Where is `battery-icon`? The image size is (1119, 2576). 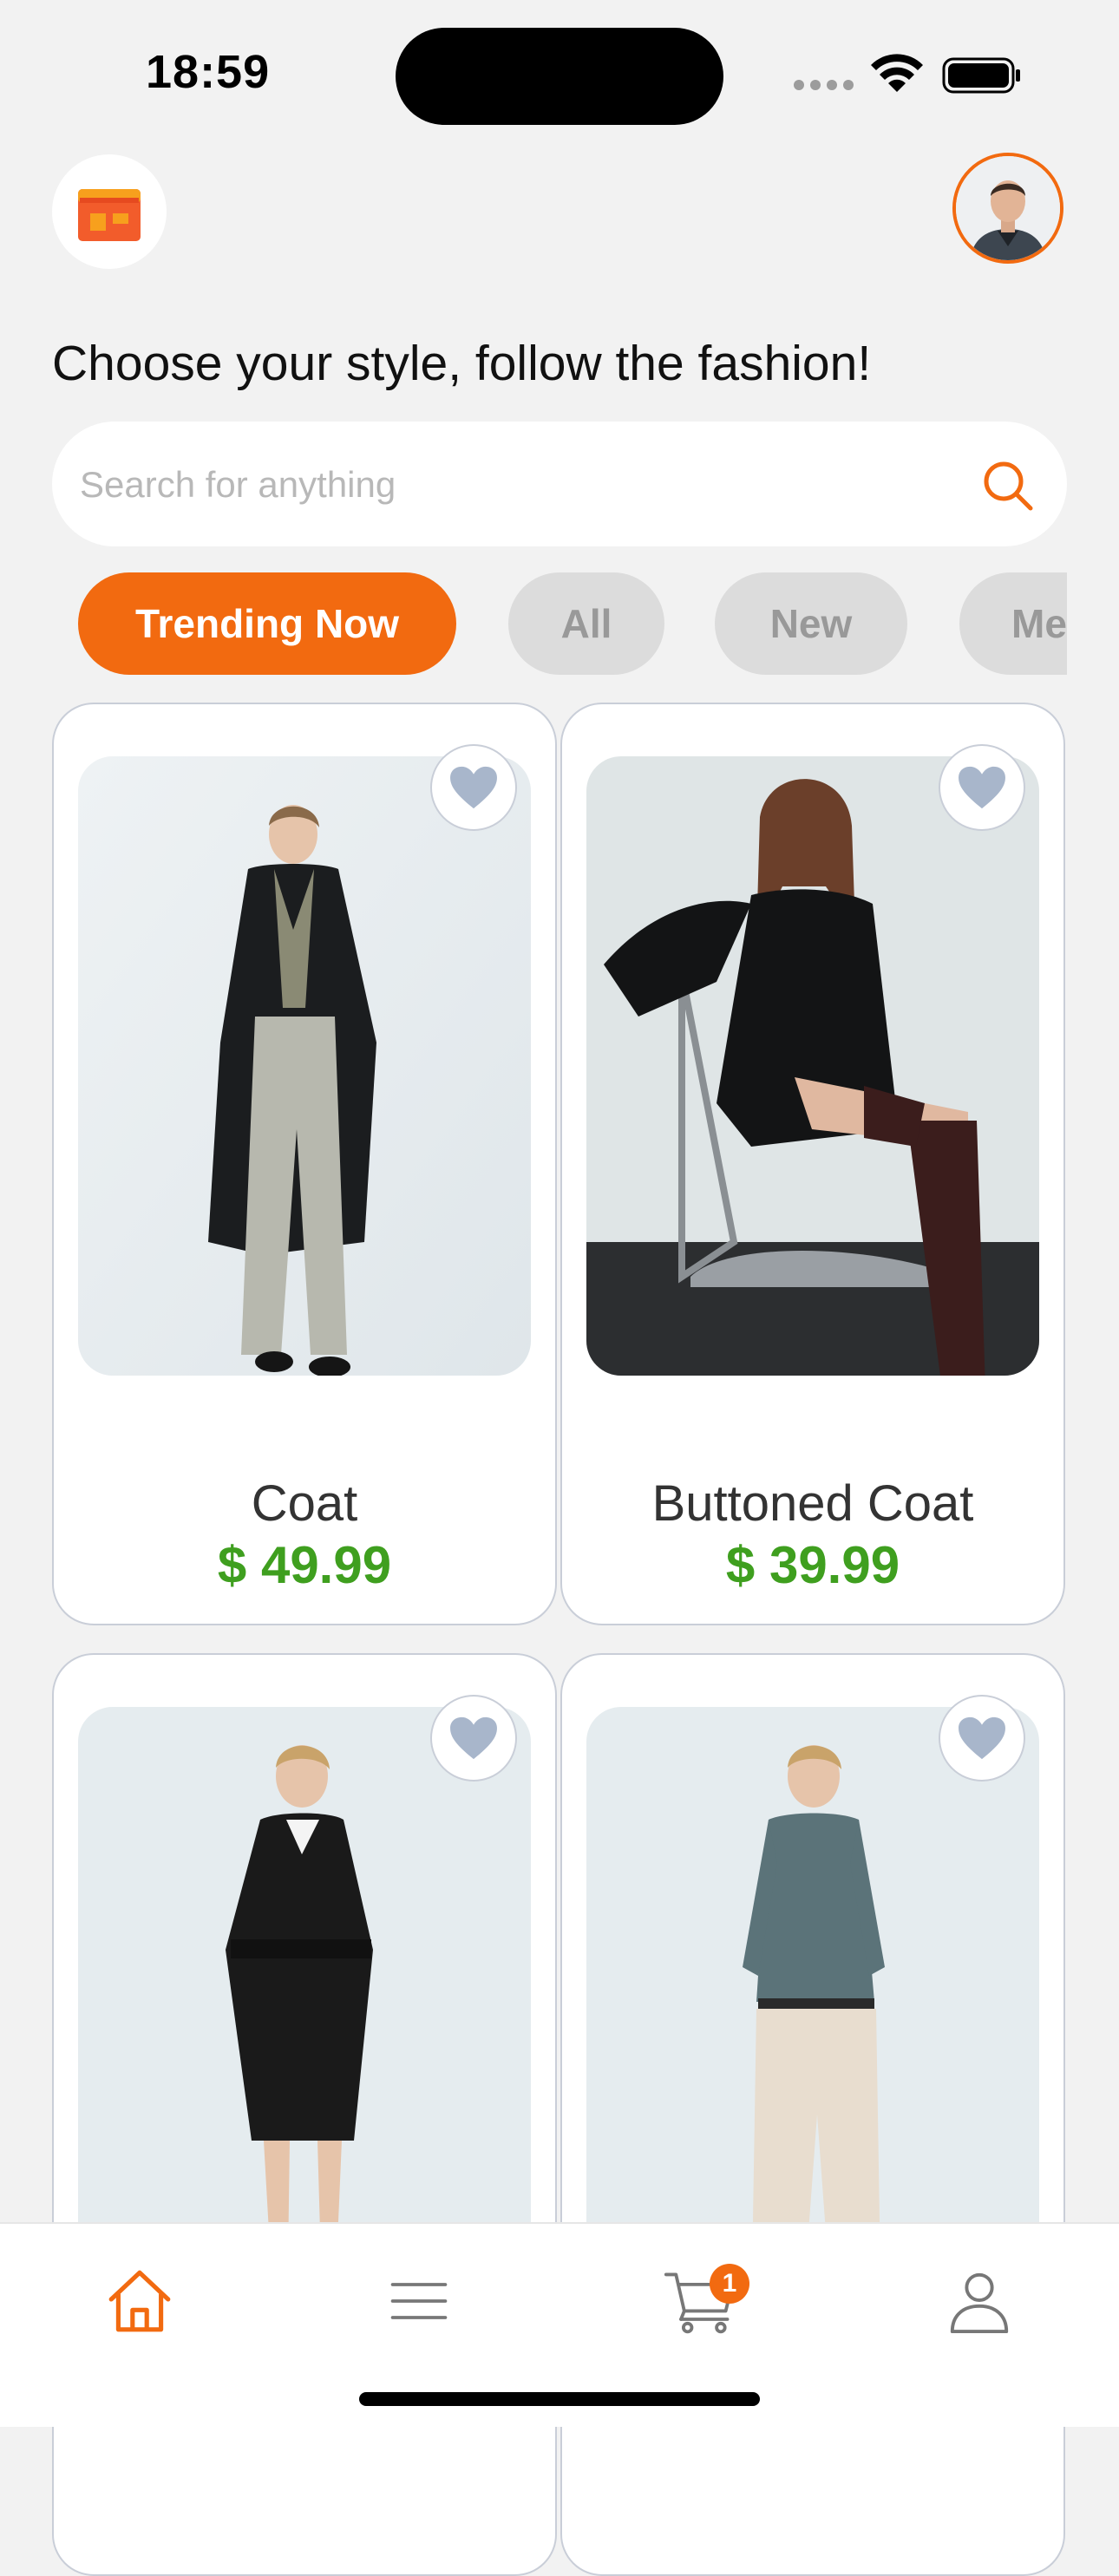 battery-icon is located at coordinates (981, 75).